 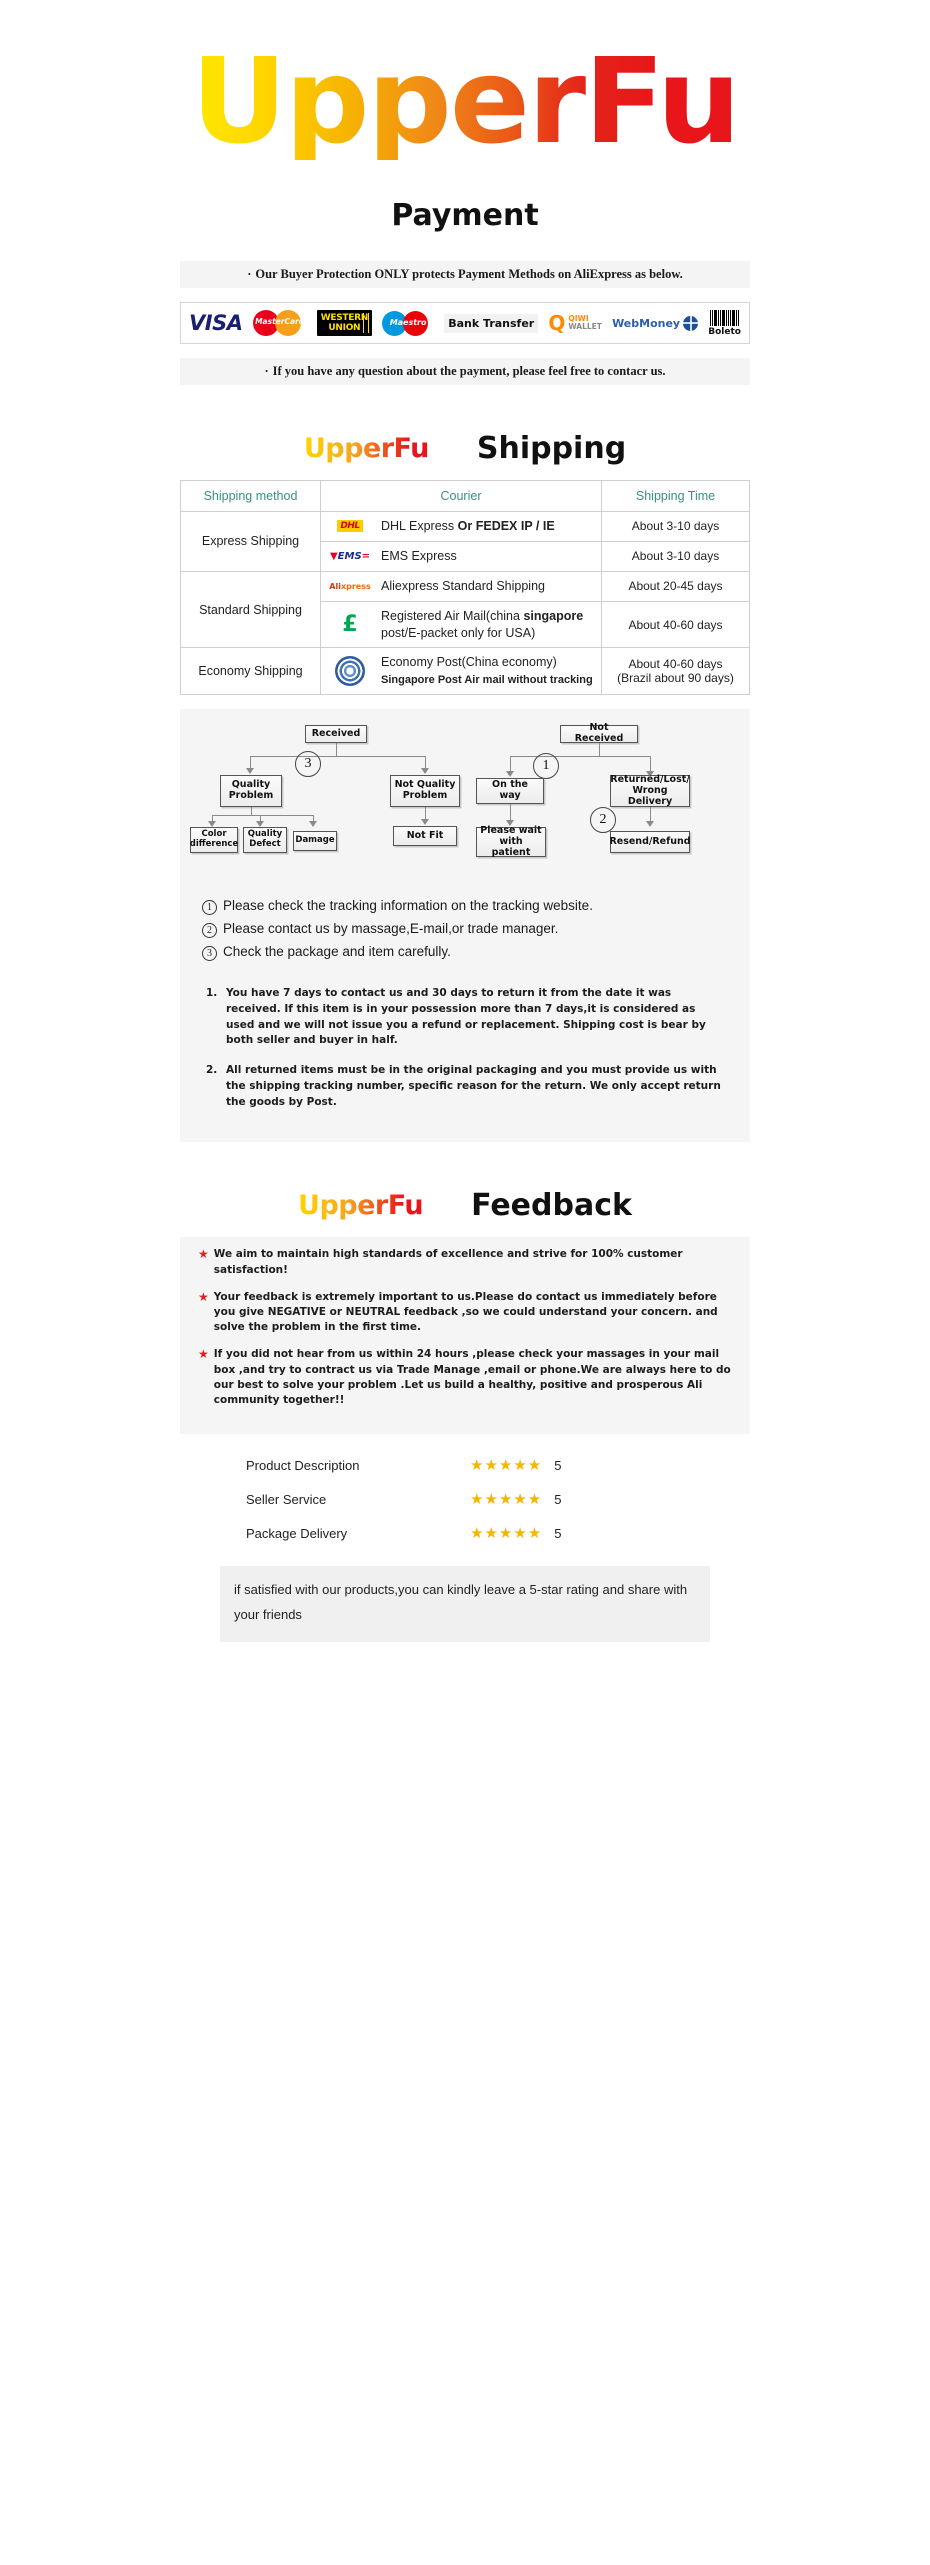 What do you see at coordinates (511, 841) in the screenshot?
I see `flow-box-please-wait: Please wait with patient` at bounding box center [511, 841].